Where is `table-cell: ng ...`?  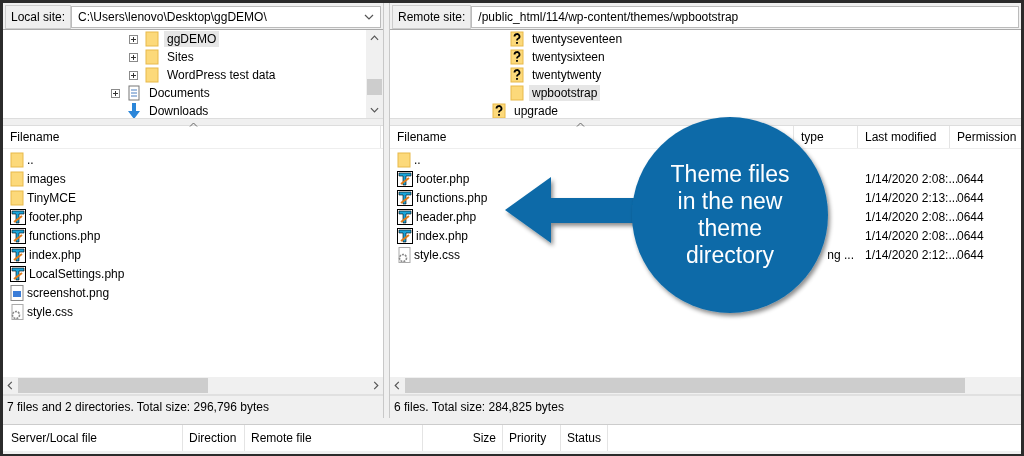 table-cell: ng ... is located at coordinates (840, 254).